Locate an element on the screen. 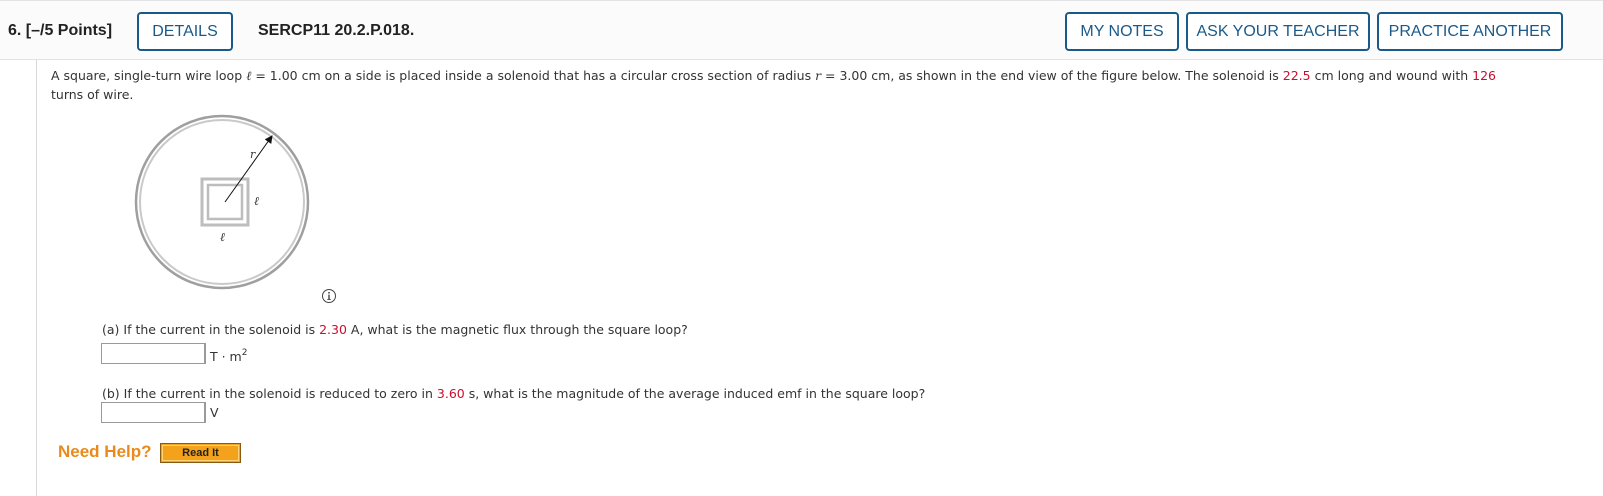  radius-label: r is located at coordinates (253, 154).